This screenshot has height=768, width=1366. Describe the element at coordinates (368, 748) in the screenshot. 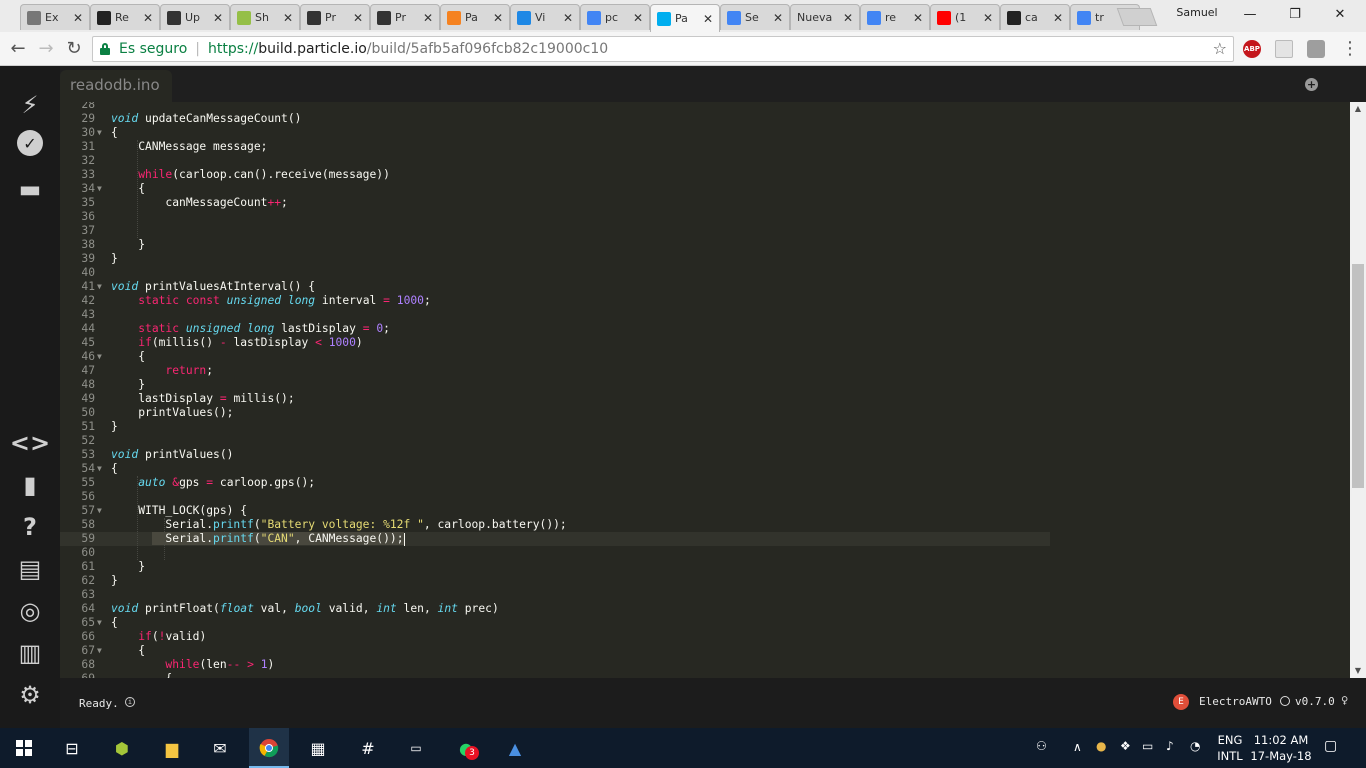

I see `slack-icon: #` at that location.